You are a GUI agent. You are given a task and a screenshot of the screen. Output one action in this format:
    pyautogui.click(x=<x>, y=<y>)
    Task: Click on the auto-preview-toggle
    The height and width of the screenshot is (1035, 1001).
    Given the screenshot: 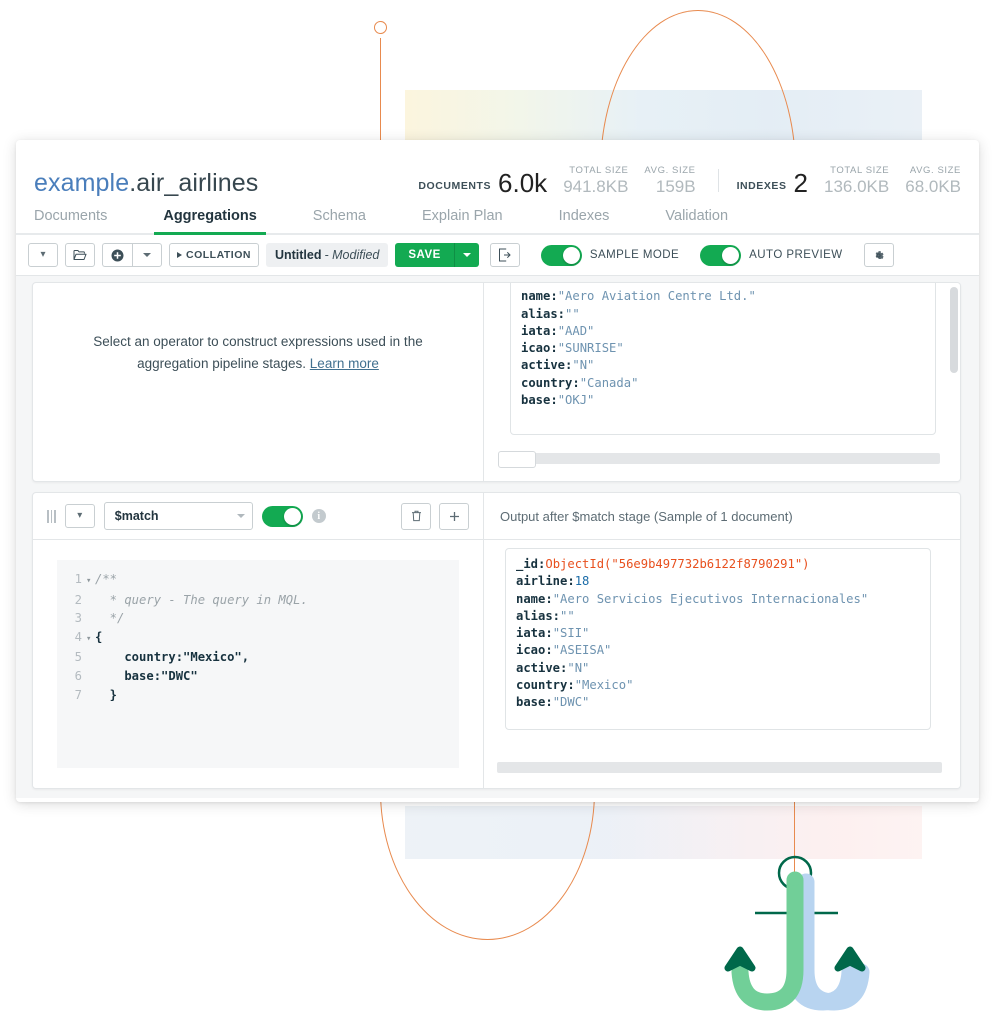 What is the action you would take?
    pyautogui.click(x=721, y=255)
    